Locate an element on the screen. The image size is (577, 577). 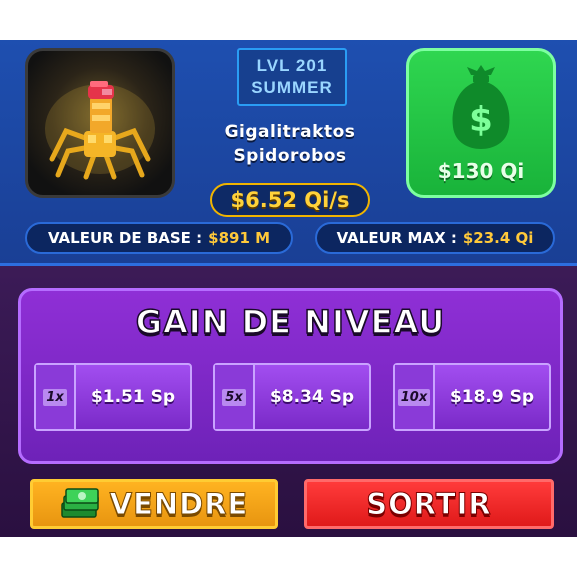
level-text: LVL 201 is located at coordinates (292, 65).